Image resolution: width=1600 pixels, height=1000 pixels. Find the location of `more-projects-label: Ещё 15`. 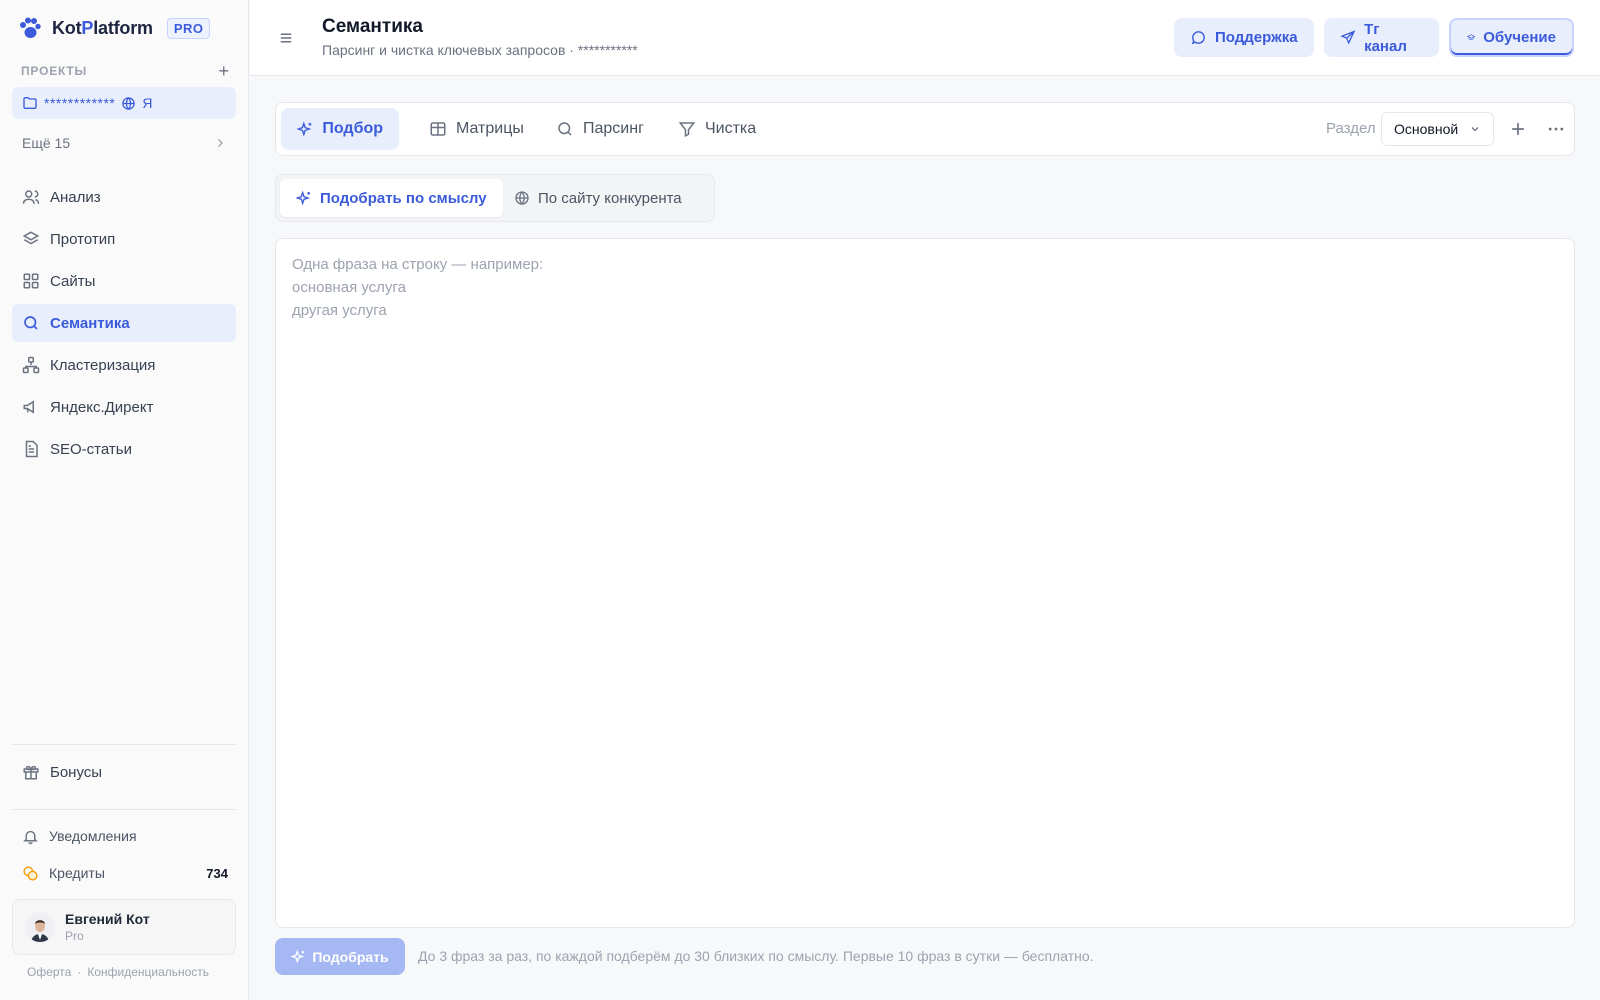

more-projects-label: Ещё 15 is located at coordinates (46, 143).